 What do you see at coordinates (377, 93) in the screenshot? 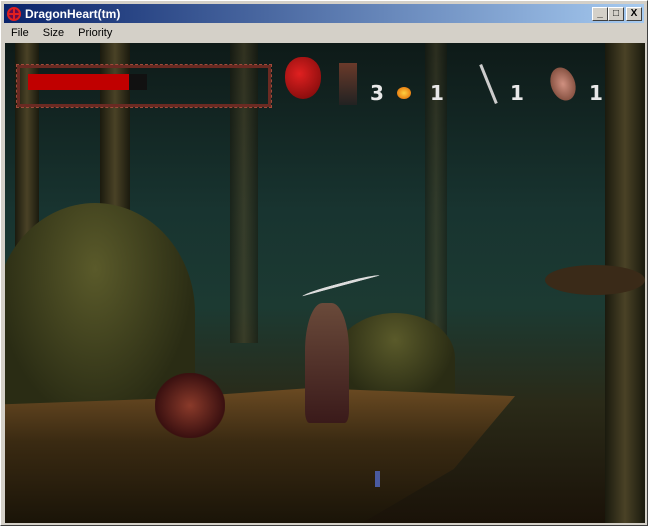
I see `lives-count: 3` at bounding box center [377, 93].